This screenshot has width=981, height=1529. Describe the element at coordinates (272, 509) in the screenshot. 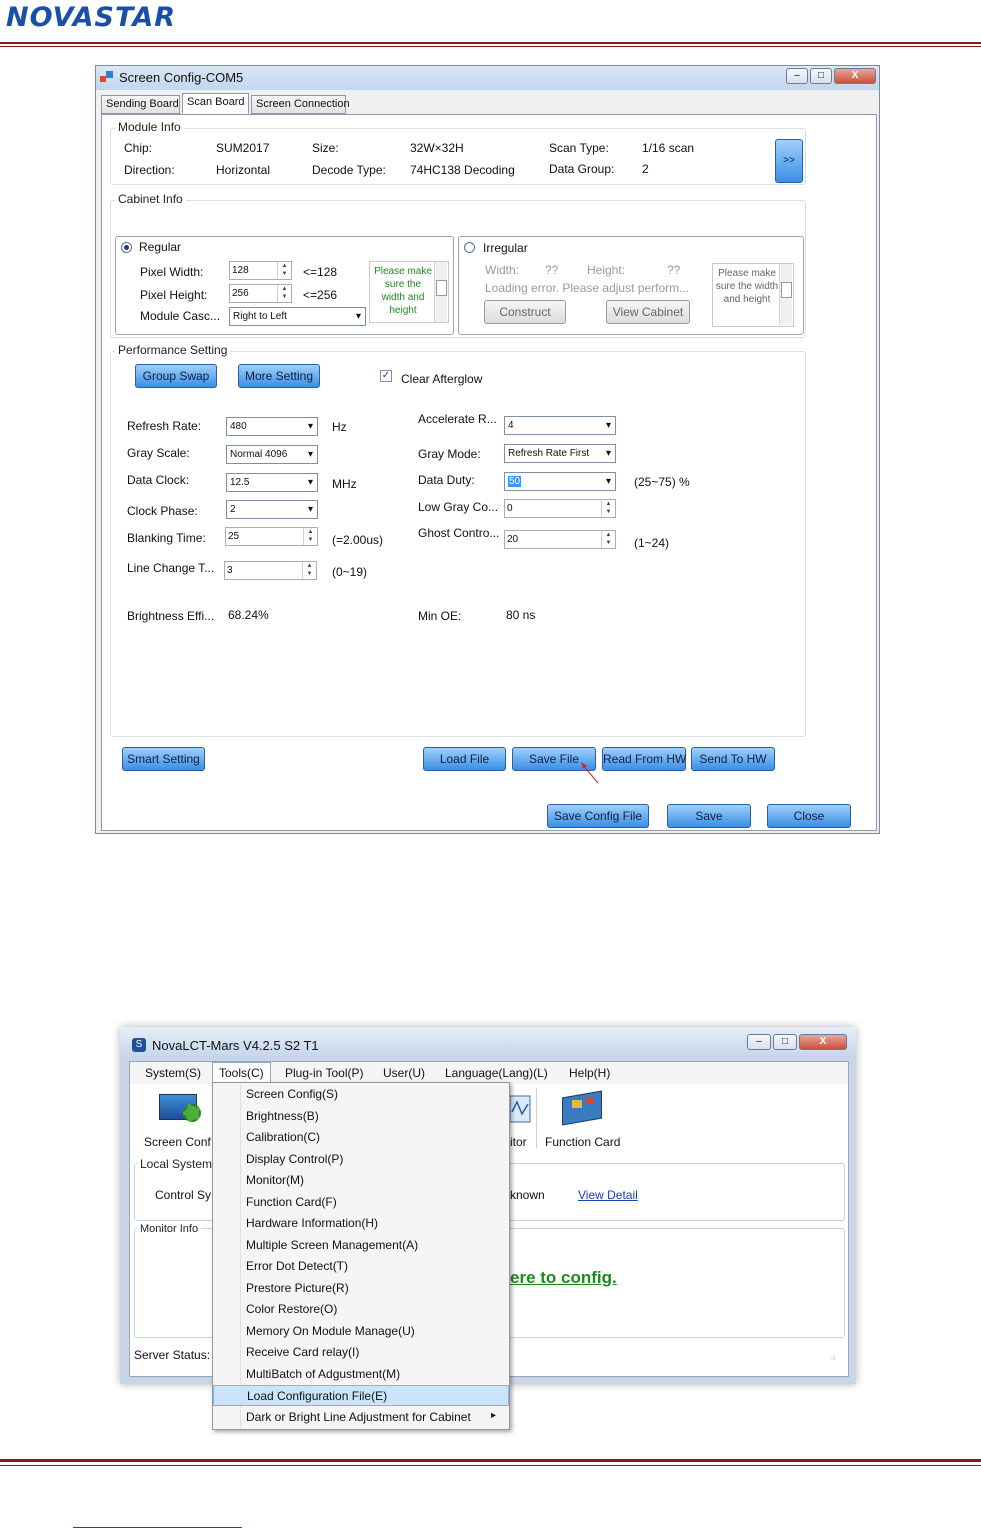

I see `clock-phase-select: 2` at that location.